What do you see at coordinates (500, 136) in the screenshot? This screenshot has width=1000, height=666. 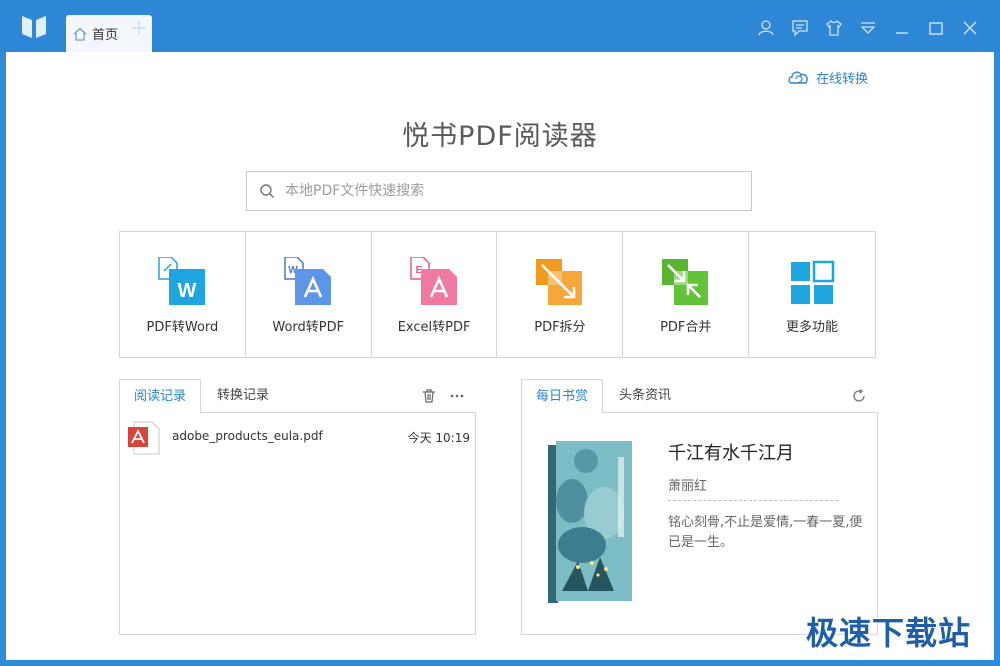 I see `app-title: 悦书PDF阅读器` at bounding box center [500, 136].